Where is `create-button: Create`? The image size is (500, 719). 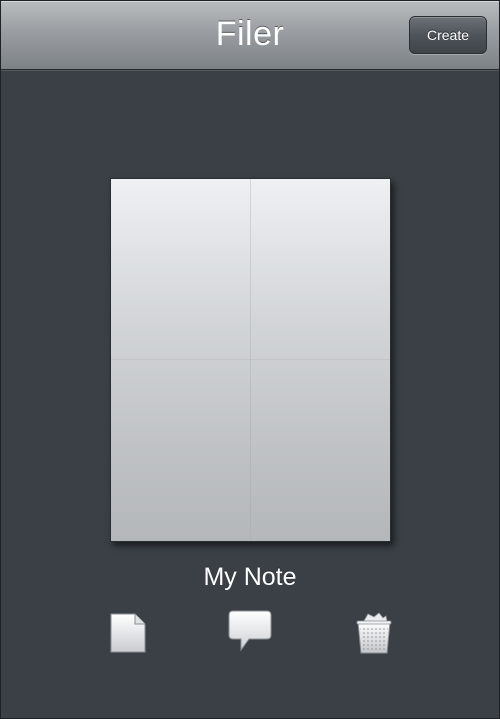
create-button: Create is located at coordinates (448, 35).